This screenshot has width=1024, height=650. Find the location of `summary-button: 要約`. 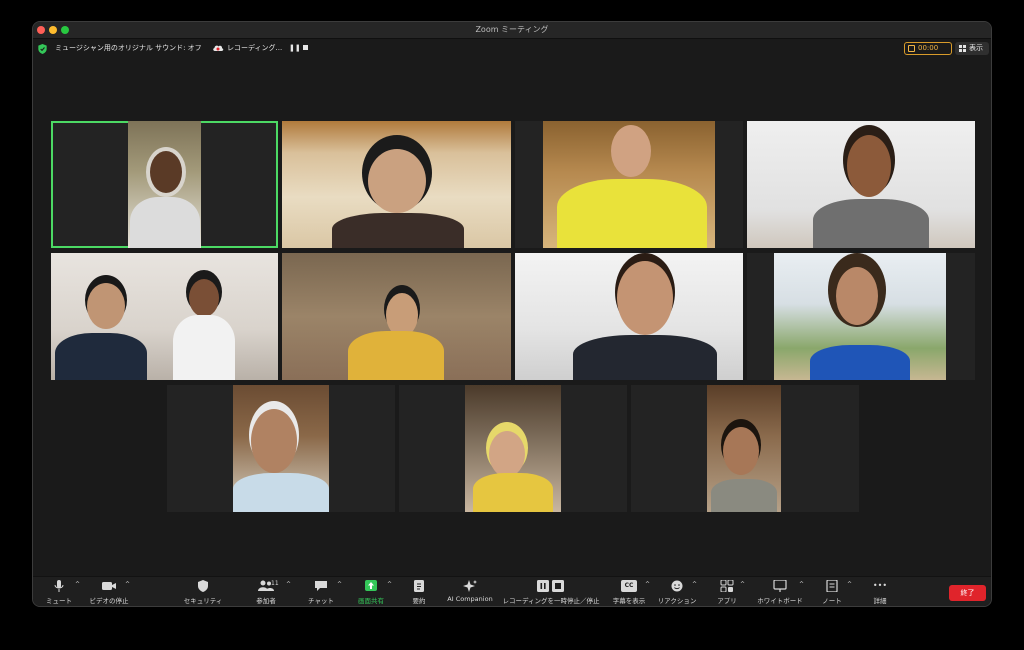

summary-button: 要約 is located at coordinates (419, 592).